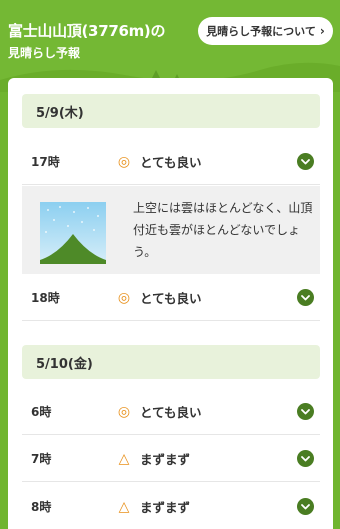 The image size is (340, 529). Describe the element at coordinates (41, 412) in the screenshot. I see `time-label: 6時` at that location.